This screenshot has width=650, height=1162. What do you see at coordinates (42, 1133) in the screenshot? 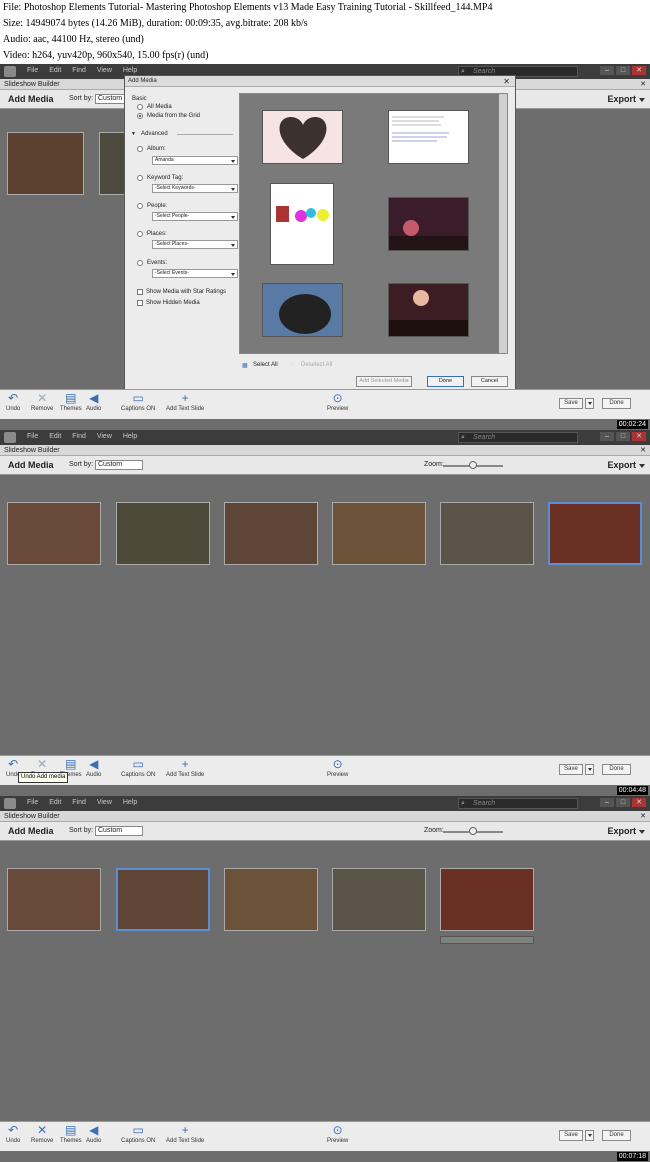
I see `remove-button: ✕Remove` at bounding box center [42, 1133].